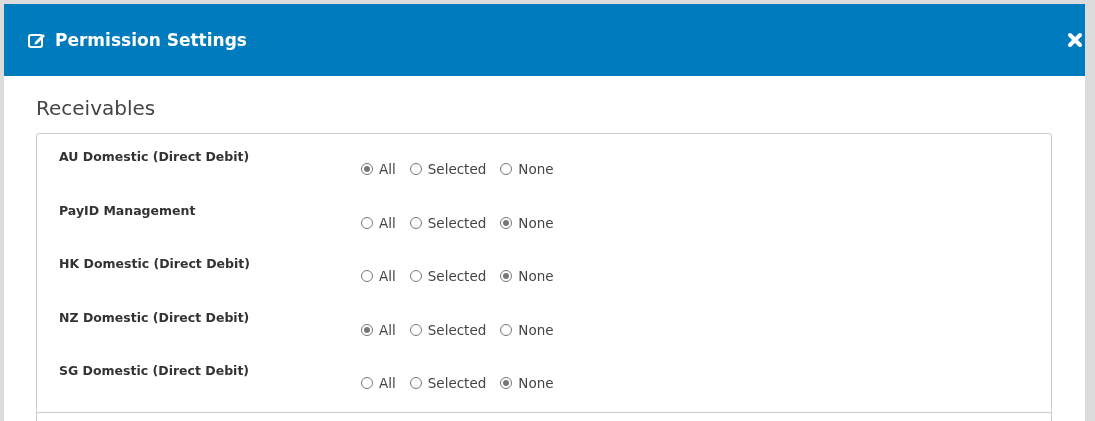 The image size is (1095, 421). I want to click on permission-label: PayID Management, so click(128, 210).